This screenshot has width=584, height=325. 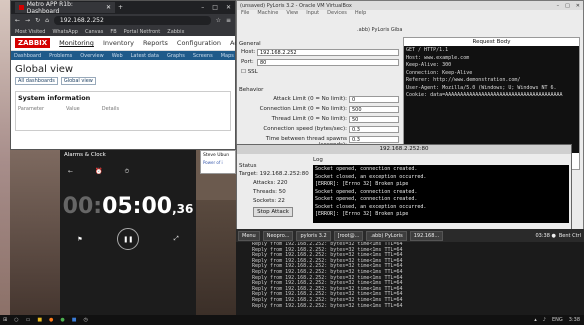 I want to click on taskbar-item: pyloris 3.2, so click(x=313, y=235).